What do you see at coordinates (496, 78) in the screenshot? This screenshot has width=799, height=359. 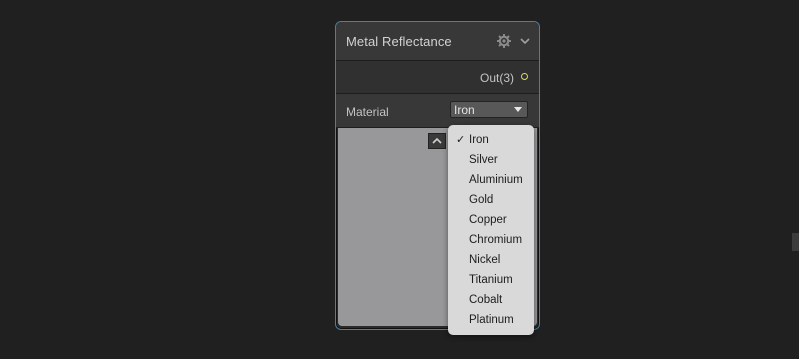 I see `output-label: Out(3)` at bounding box center [496, 78].